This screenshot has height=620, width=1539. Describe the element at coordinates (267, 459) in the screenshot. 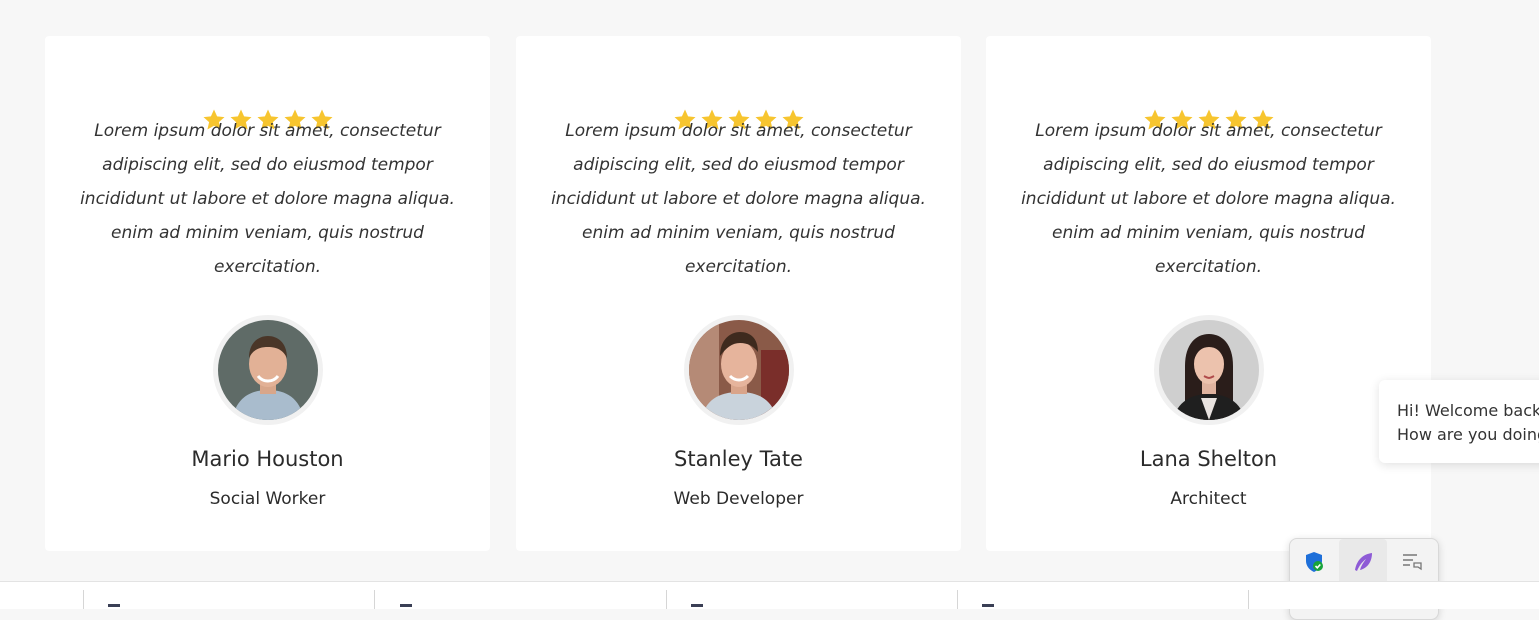

I see `person-name: Mario Houston` at that location.